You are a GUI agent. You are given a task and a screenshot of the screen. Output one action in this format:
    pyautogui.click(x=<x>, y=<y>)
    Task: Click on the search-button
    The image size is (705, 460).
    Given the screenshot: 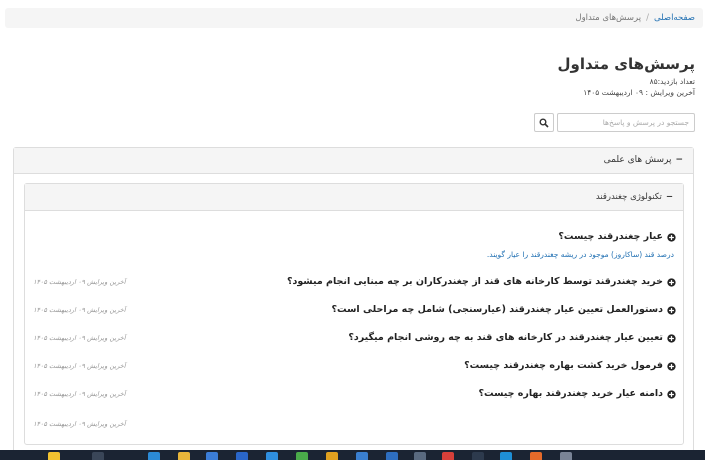 What is the action you would take?
    pyautogui.click(x=544, y=122)
    